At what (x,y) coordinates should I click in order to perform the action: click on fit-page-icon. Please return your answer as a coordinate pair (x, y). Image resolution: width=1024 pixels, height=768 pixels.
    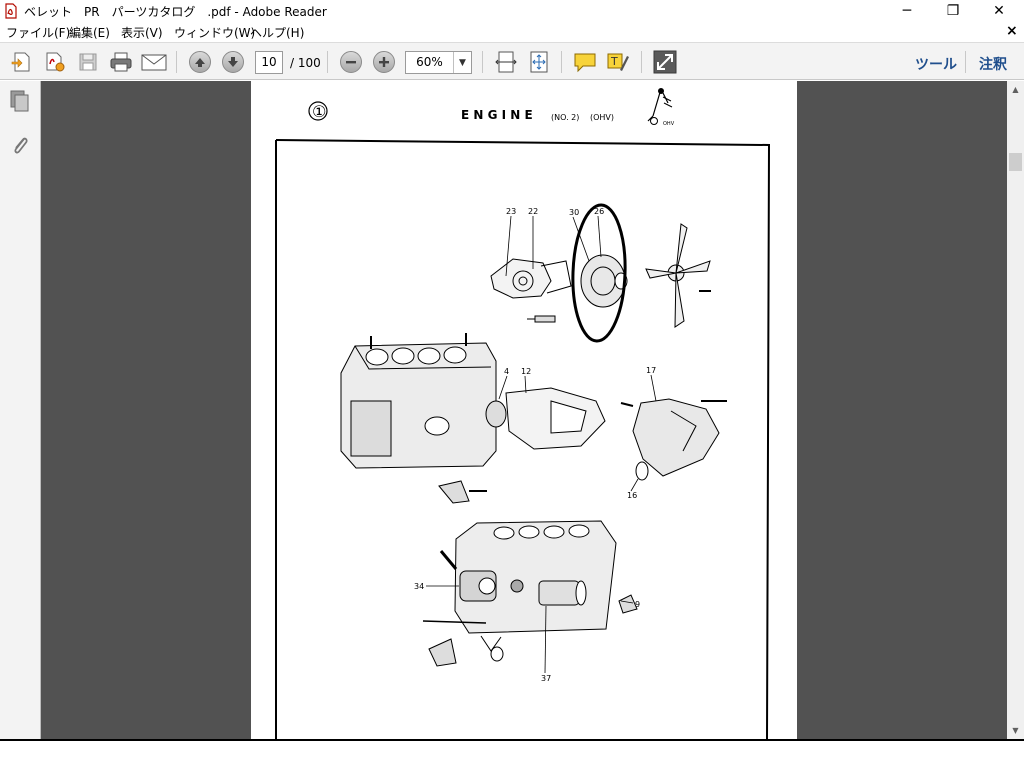
    Looking at the image, I should click on (539, 62).